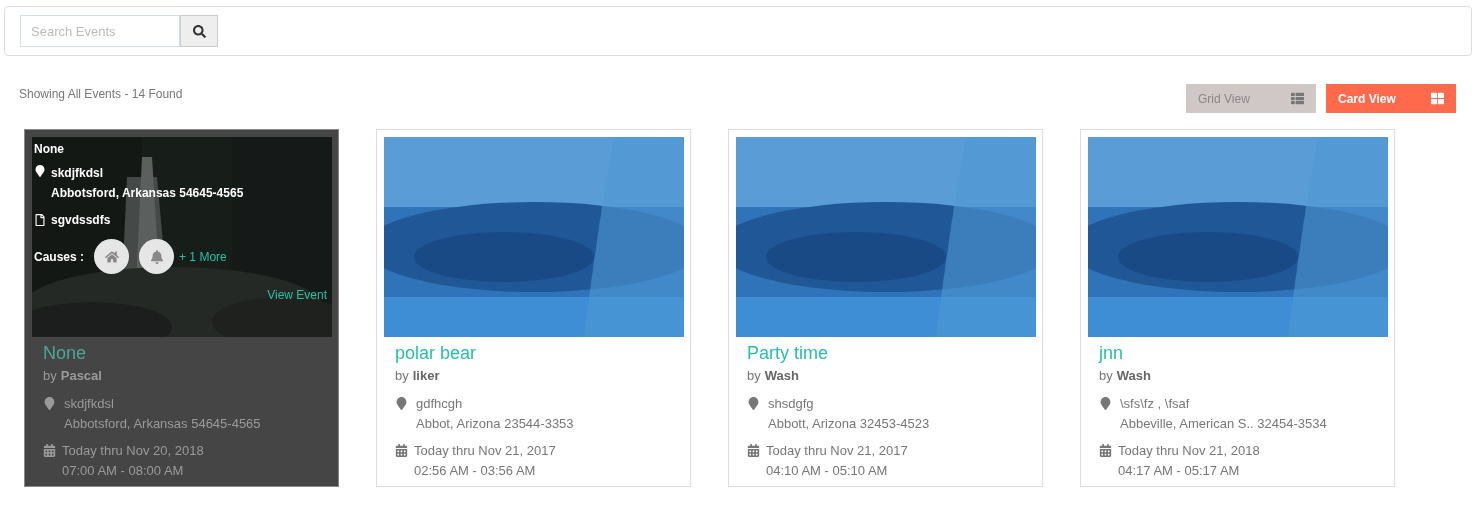 This screenshot has width=1476, height=521. Describe the element at coordinates (533, 353) in the screenshot. I see `event-title: polar bear` at that location.